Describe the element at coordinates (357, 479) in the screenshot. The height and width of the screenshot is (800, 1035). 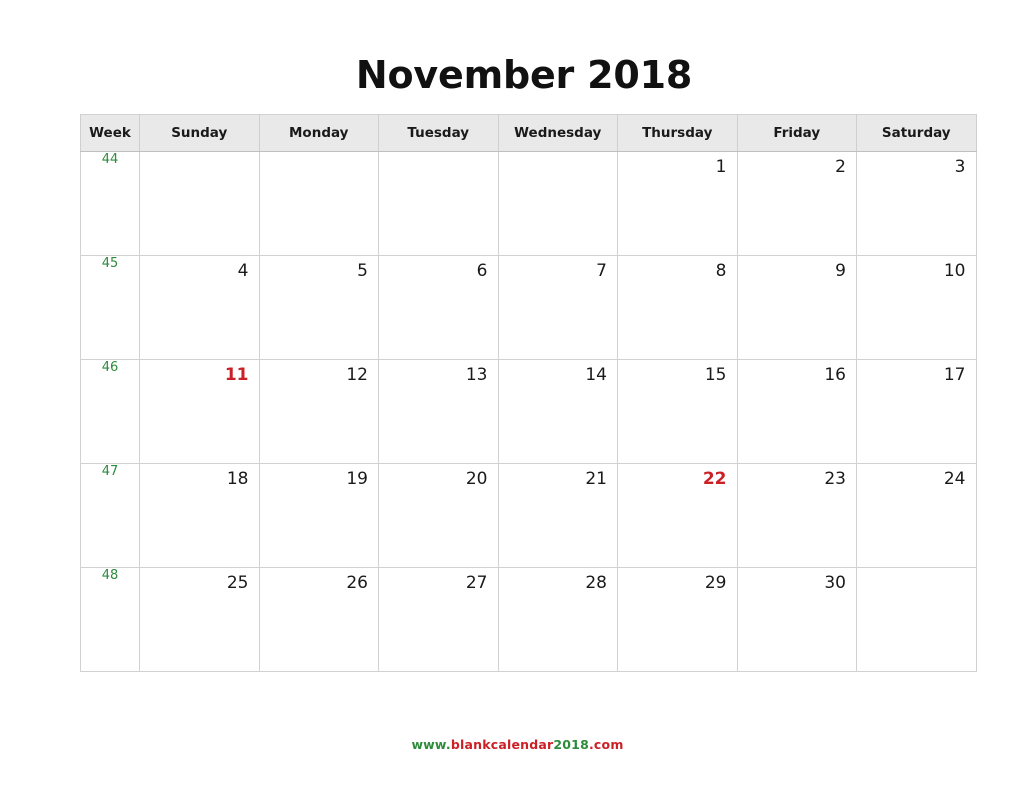
I see `day-number: 19` at that location.